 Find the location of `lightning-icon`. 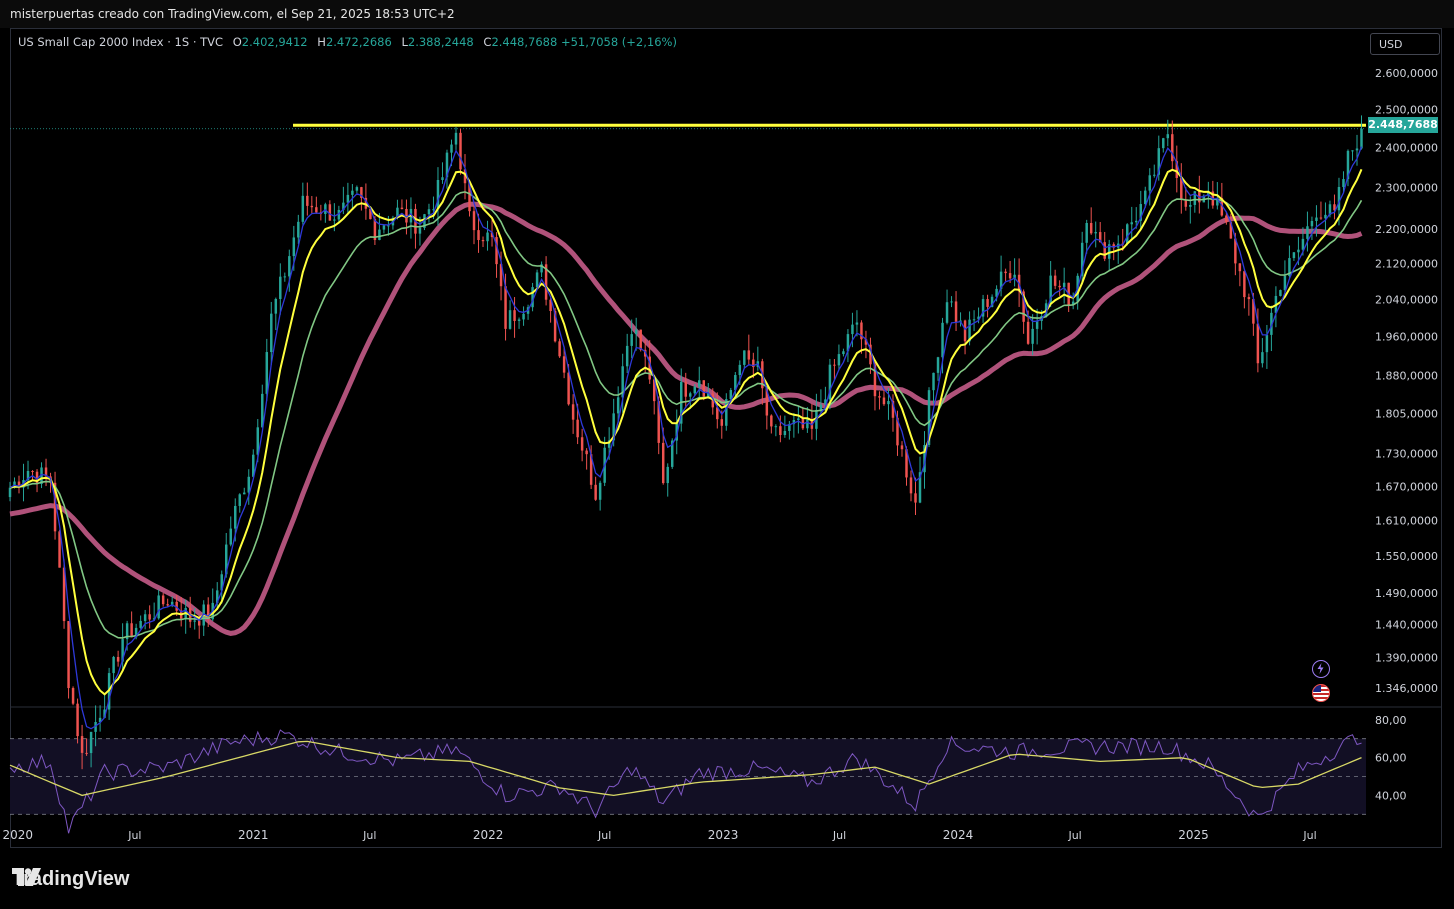

lightning-icon is located at coordinates (1321, 669).